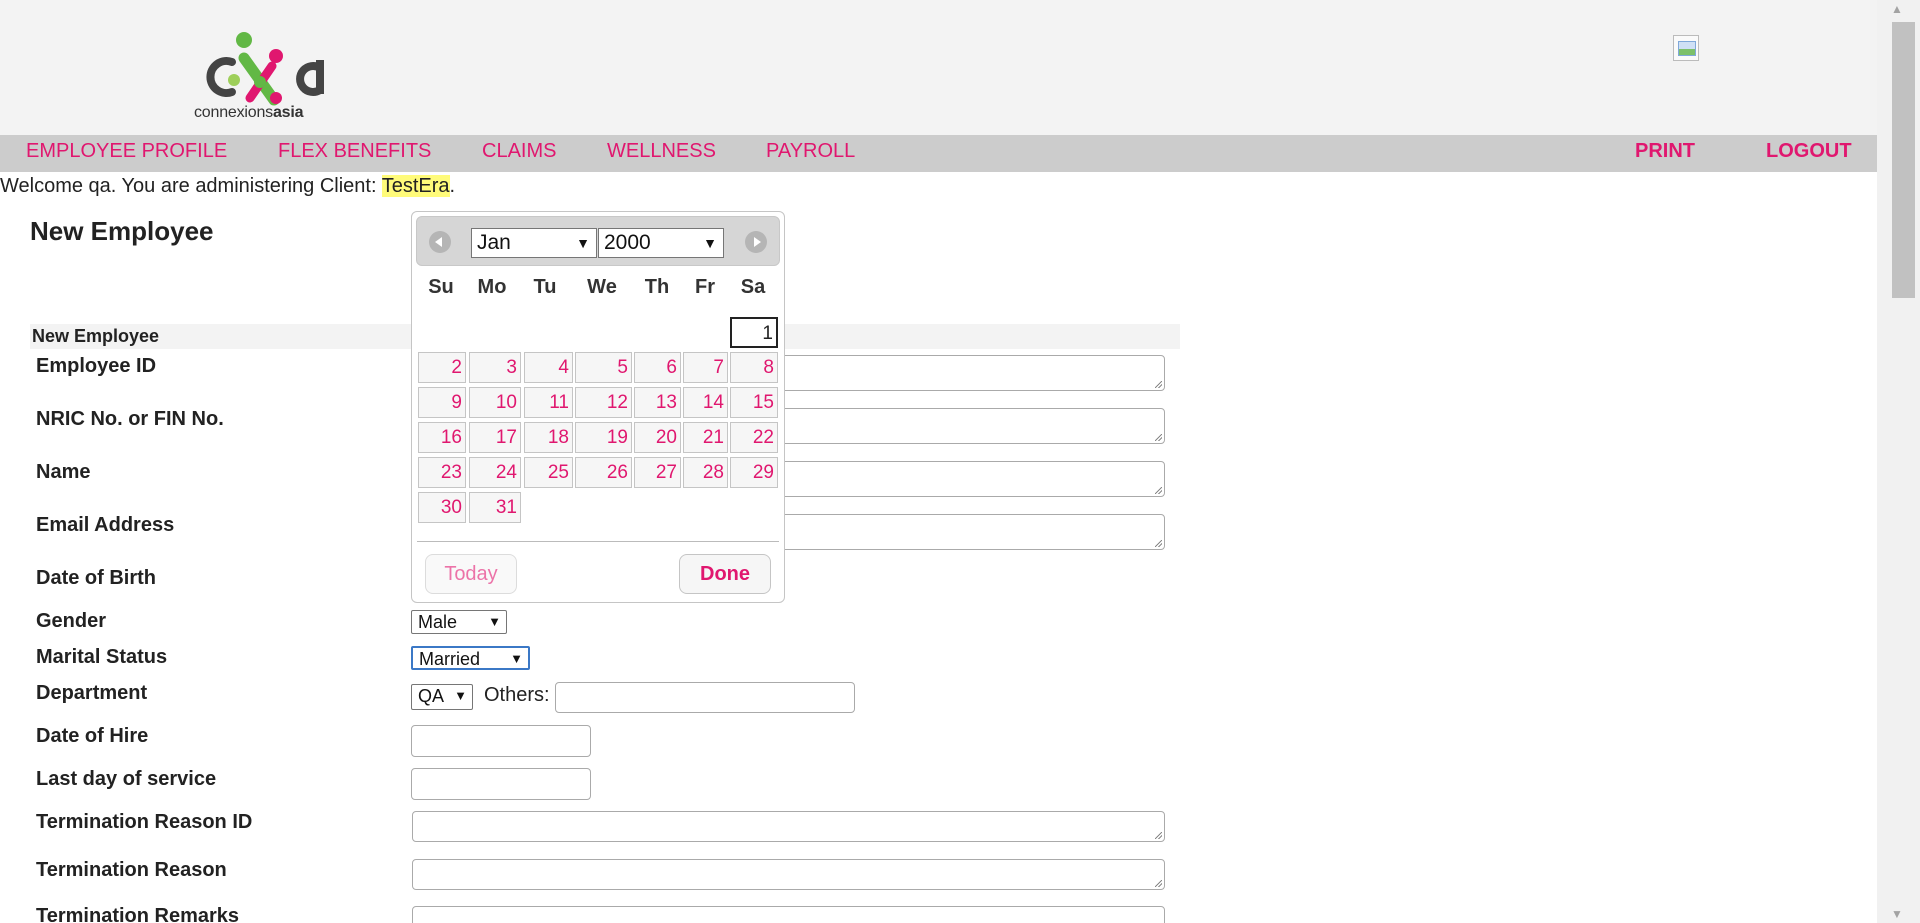 This screenshot has width=1920, height=923. I want to click on scroll-up-icon: ▲, so click(1897, 9).